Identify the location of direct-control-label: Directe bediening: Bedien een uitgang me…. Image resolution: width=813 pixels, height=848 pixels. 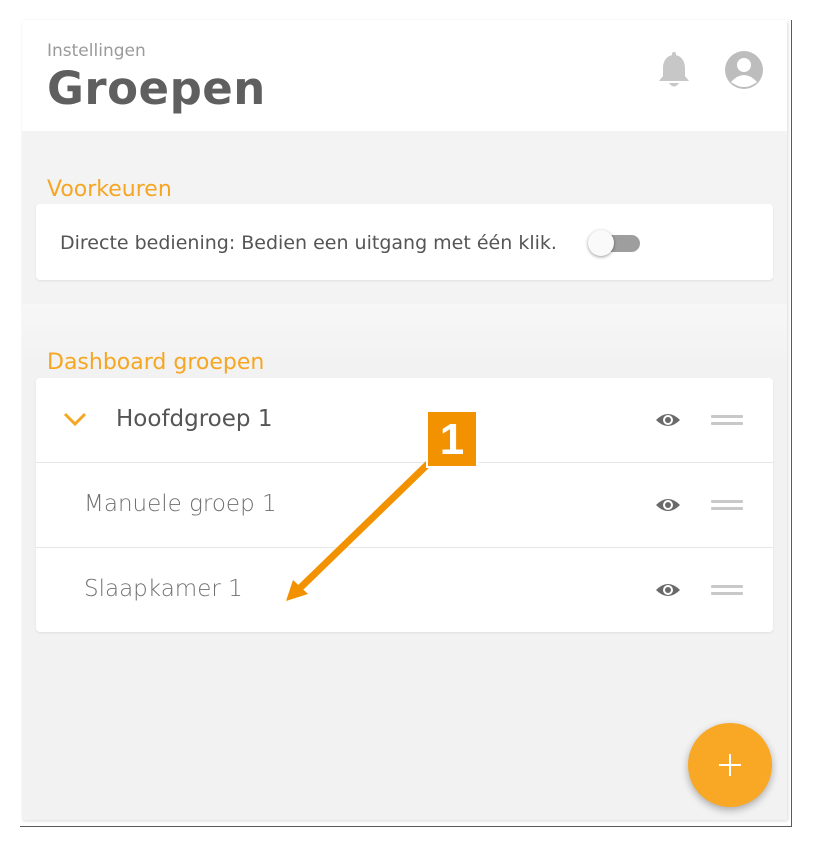
(308, 243).